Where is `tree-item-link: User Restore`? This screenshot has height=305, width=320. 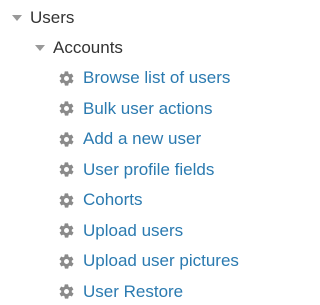 tree-item-link: User Restore is located at coordinates (120, 292).